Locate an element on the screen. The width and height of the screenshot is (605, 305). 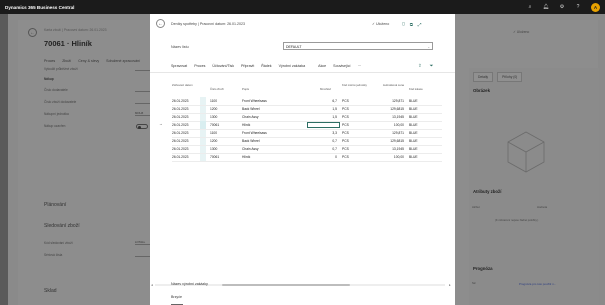
action-actions: Akce is located at coordinates (322, 66).